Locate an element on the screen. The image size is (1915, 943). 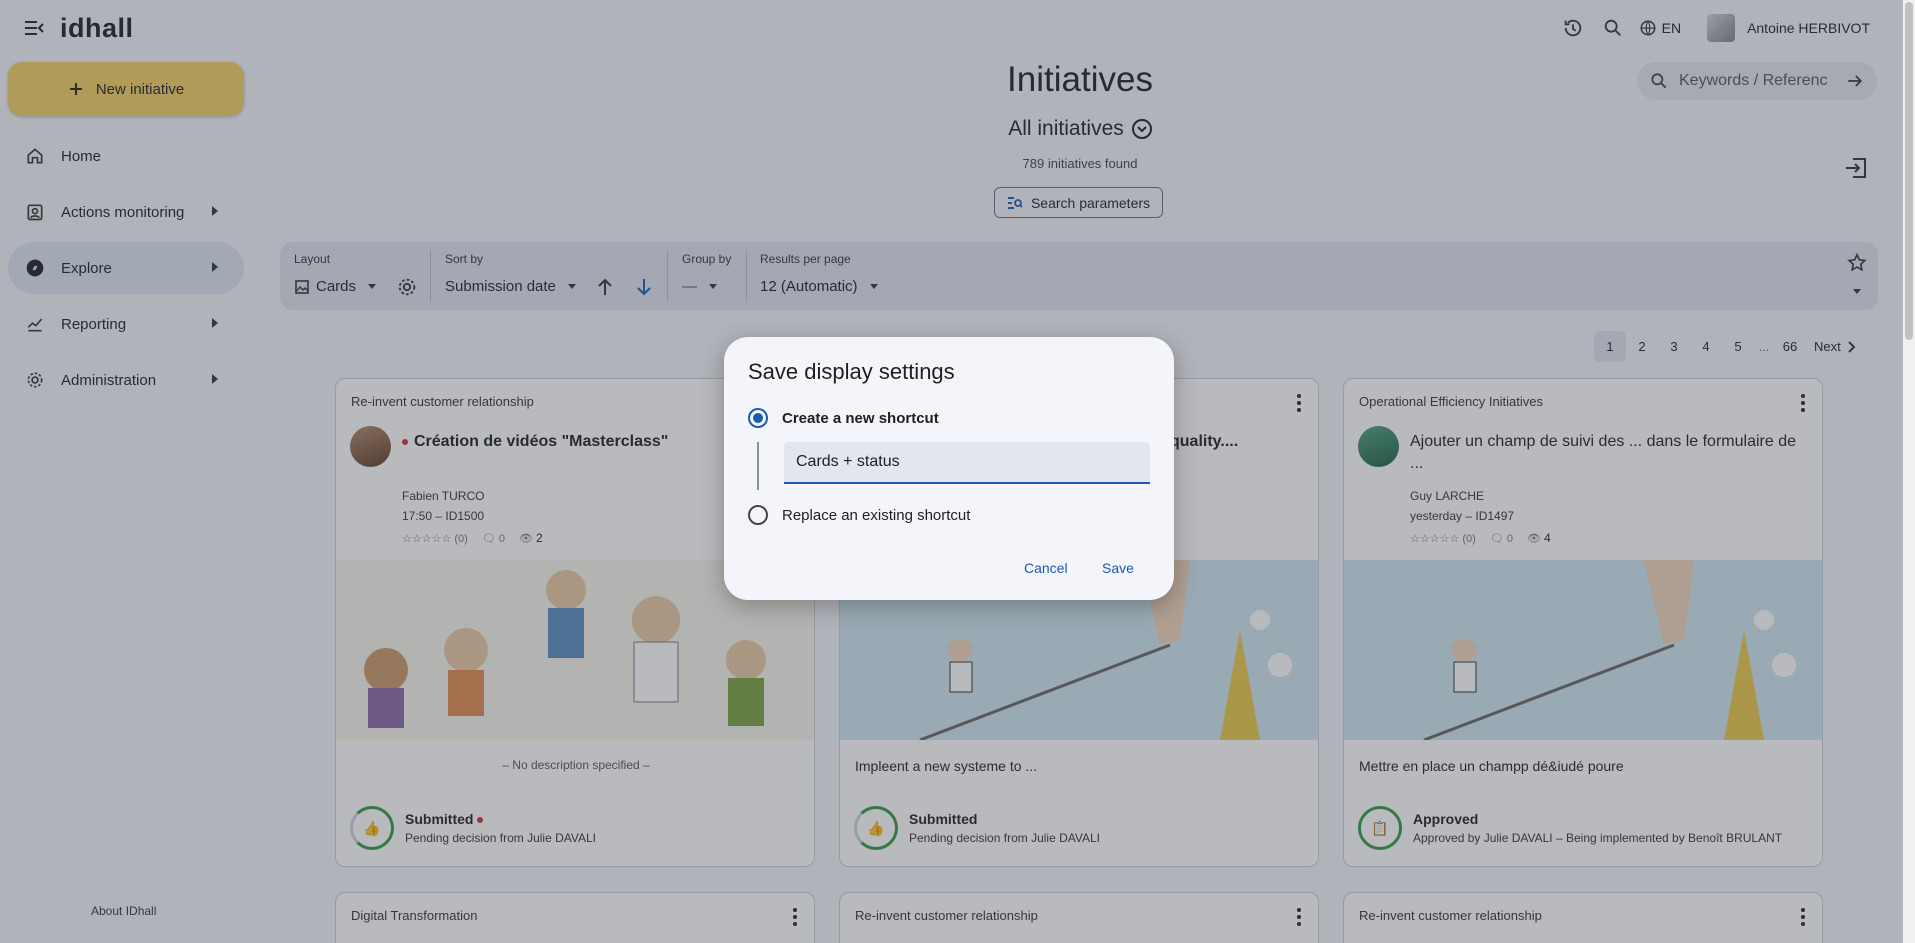
cancel-button: Cancel is located at coordinates (1046, 568).